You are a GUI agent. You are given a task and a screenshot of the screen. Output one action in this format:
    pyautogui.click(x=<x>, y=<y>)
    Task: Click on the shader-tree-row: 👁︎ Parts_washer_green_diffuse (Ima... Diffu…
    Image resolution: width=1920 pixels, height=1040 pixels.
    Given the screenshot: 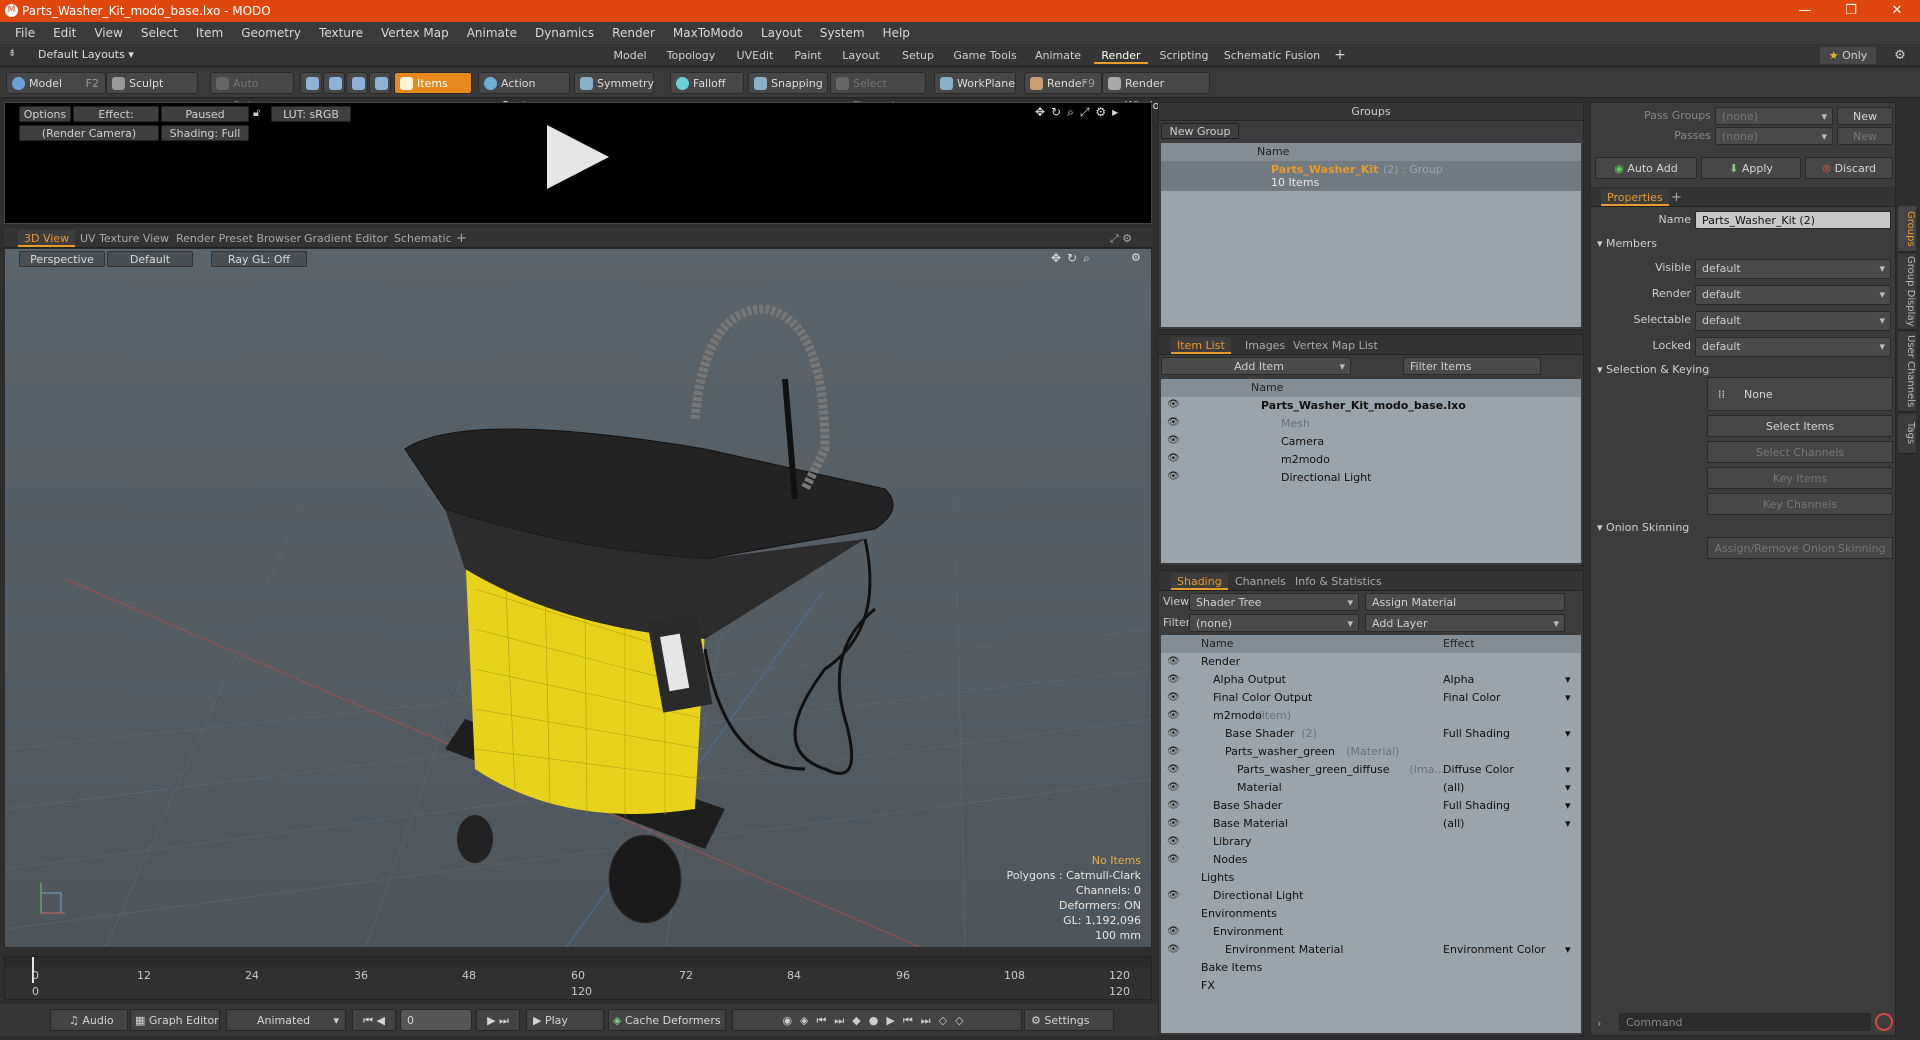 What is the action you would take?
    pyautogui.click(x=1371, y=770)
    